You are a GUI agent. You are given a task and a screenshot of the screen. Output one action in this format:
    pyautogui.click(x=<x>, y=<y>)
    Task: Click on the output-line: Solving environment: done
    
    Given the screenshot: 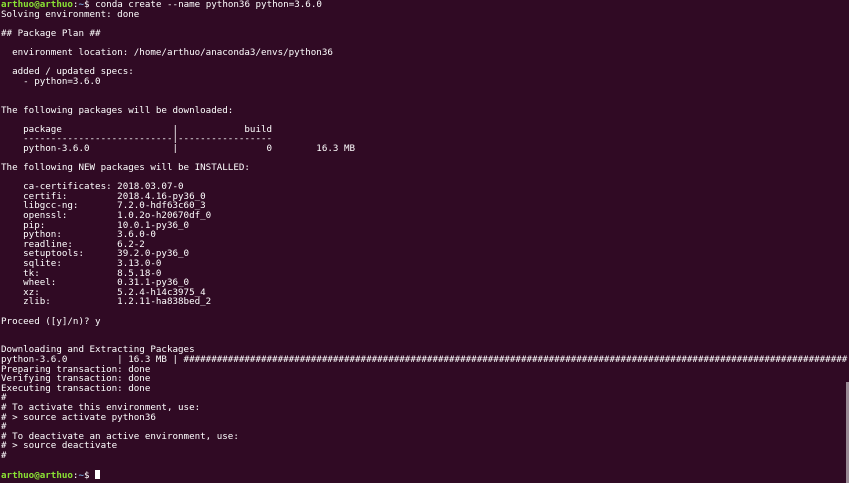 What is the action you would take?
    pyautogui.click(x=70, y=14)
    